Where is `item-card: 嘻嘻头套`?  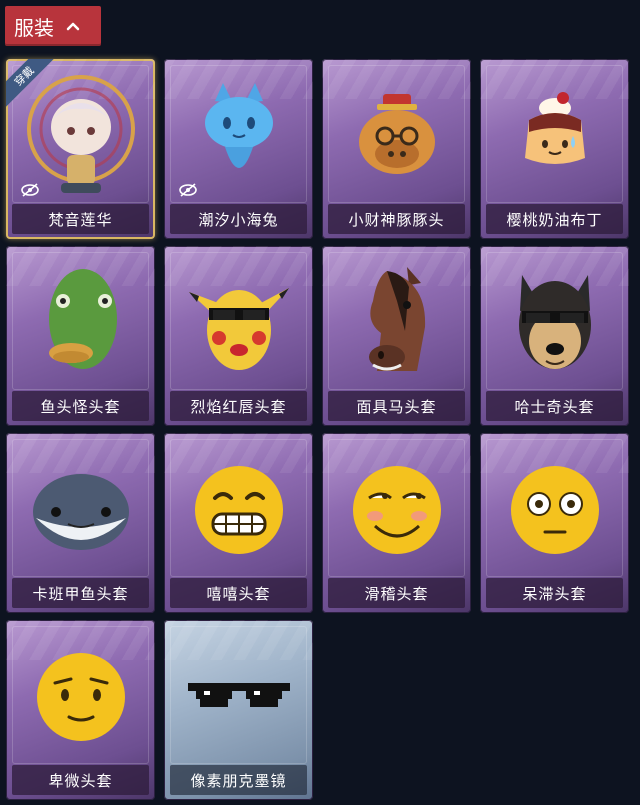 item-card: 嘻嘻头套 is located at coordinates (238, 523).